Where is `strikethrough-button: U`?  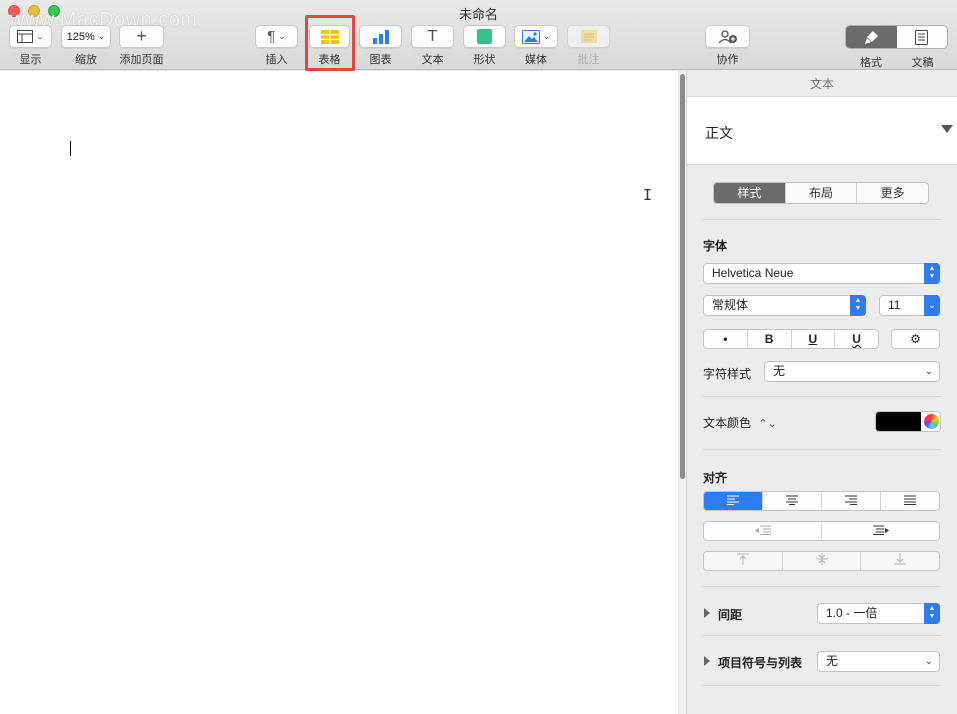
strikethrough-button: U is located at coordinates (856, 339).